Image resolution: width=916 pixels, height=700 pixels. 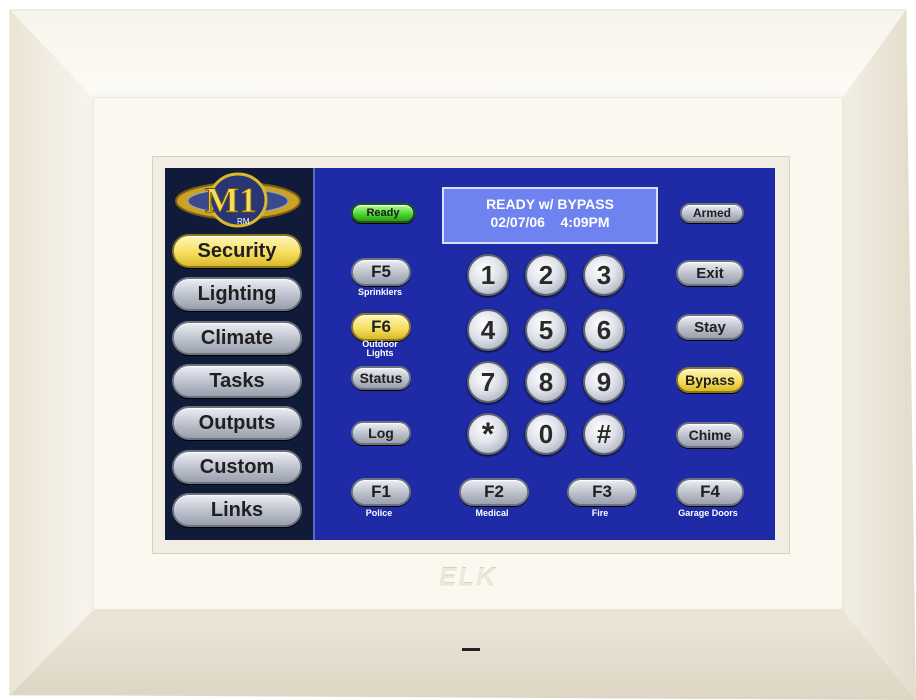 I want to click on stay-button: Stay, so click(x=710, y=327).